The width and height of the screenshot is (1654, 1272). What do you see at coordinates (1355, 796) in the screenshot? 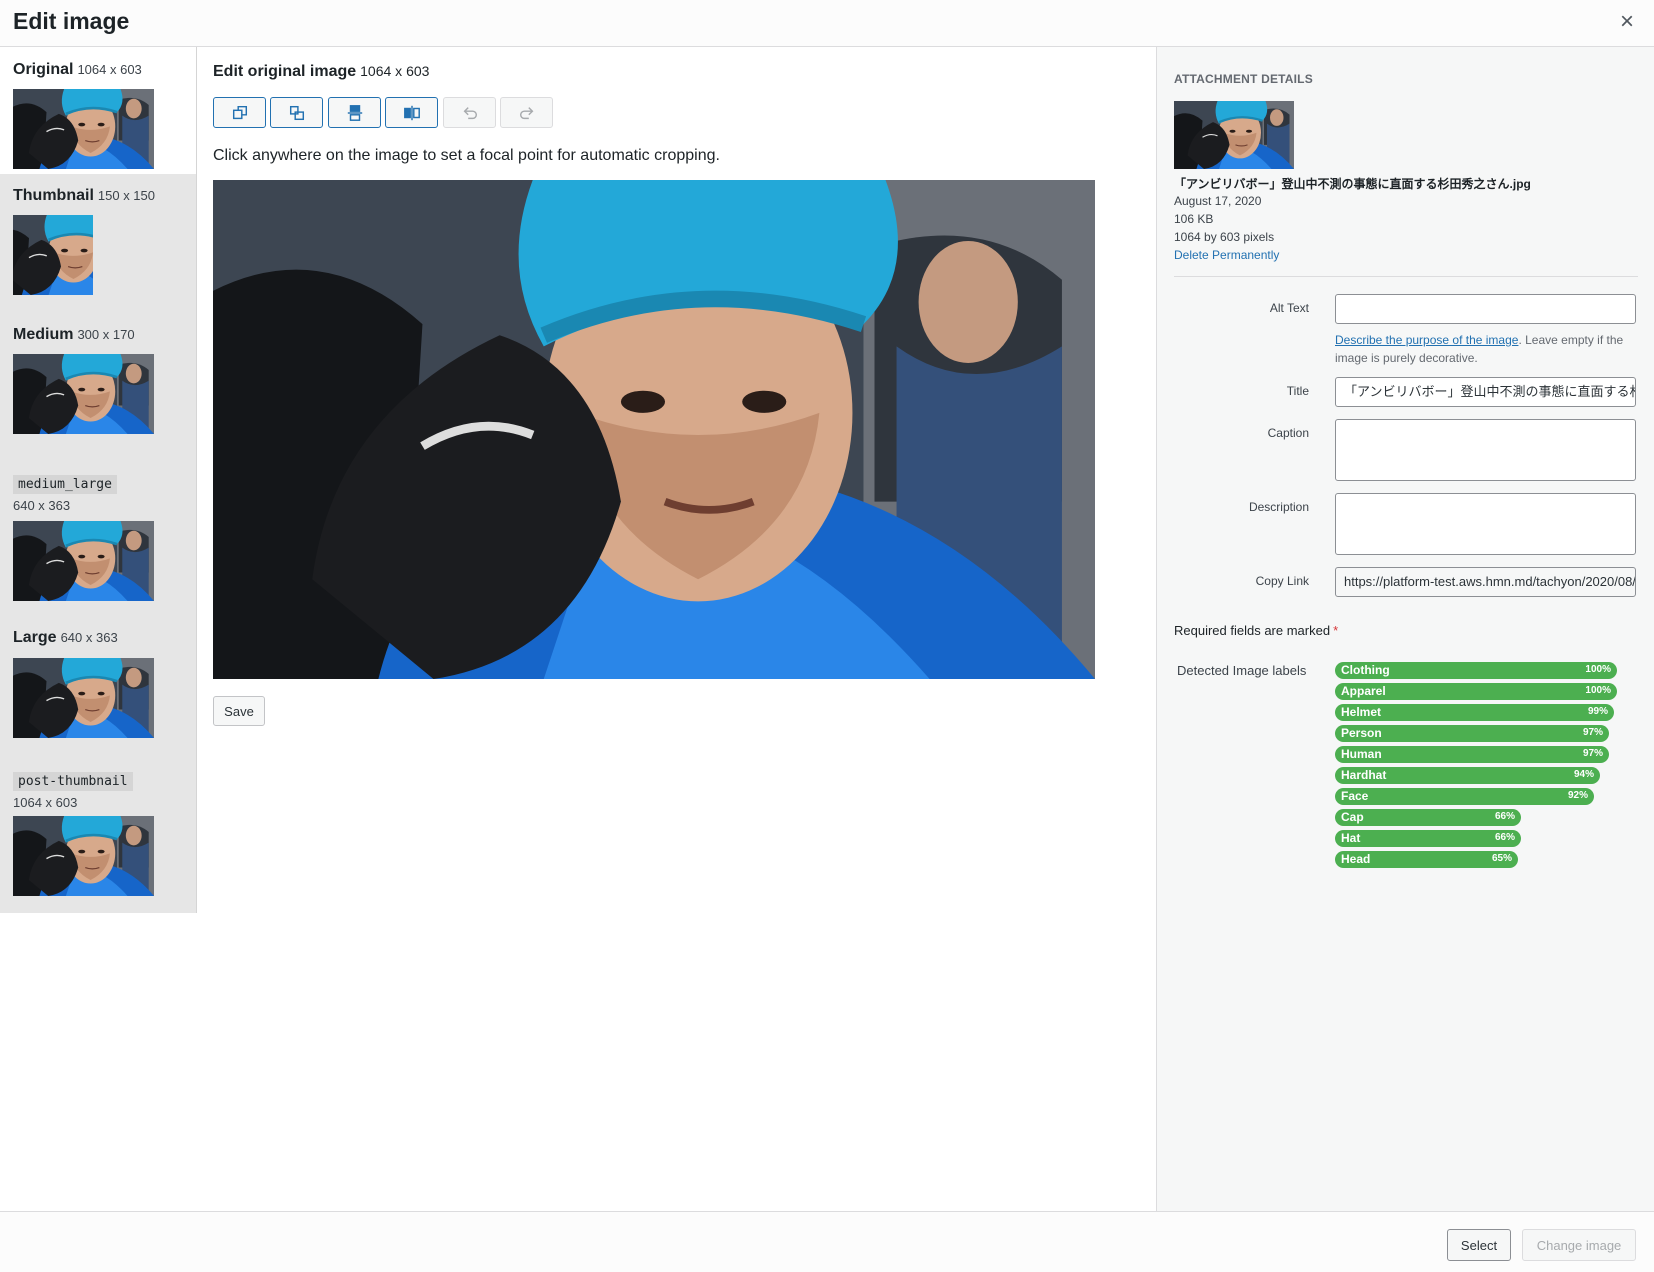
I see `label-name: Face` at bounding box center [1355, 796].